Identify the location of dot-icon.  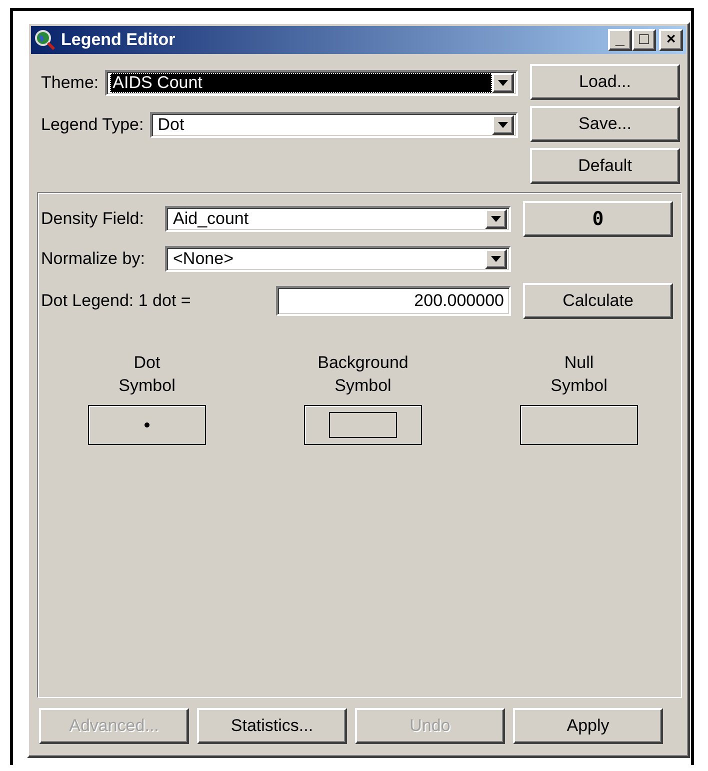
(147, 425).